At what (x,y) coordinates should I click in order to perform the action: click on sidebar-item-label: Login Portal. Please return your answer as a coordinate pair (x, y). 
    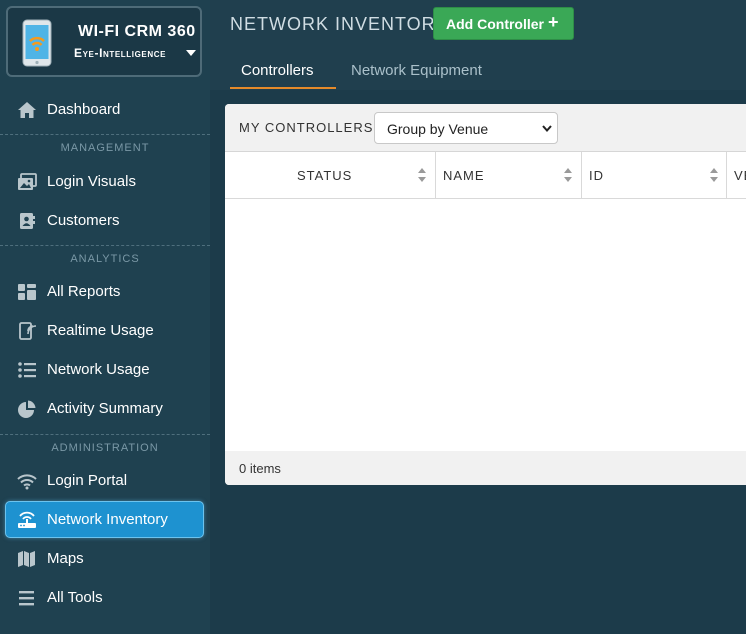
    Looking at the image, I should click on (87, 480).